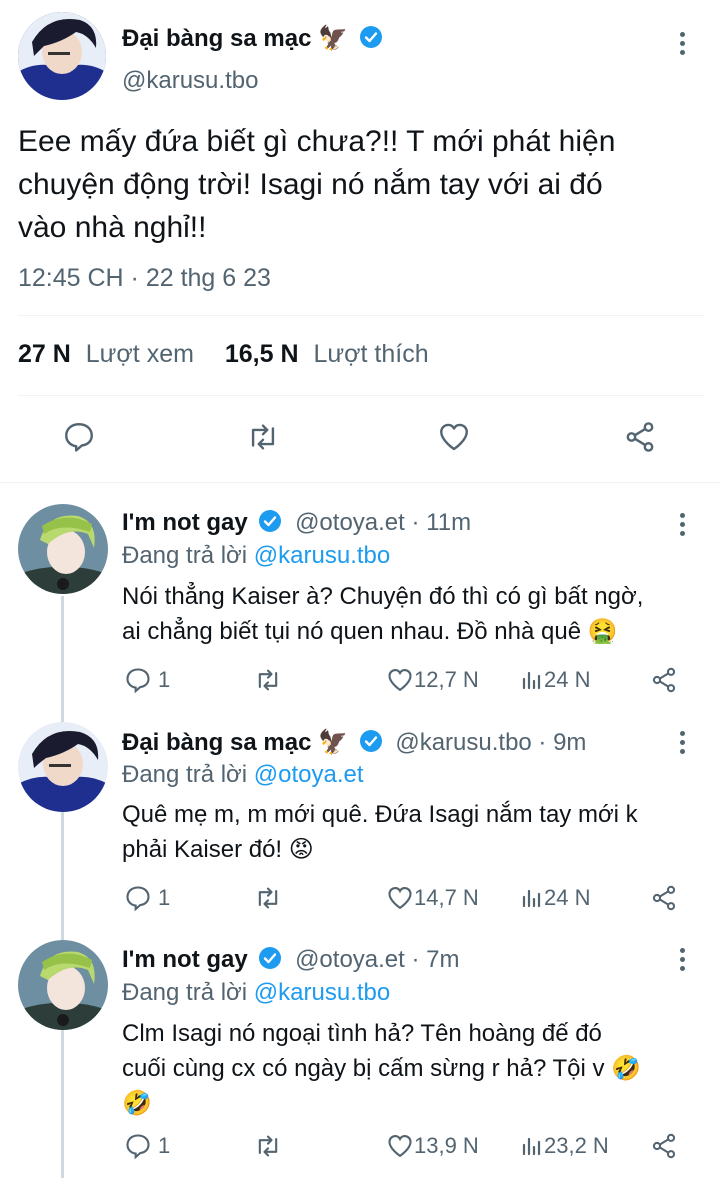 The height and width of the screenshot is (1182, 720). Describe the element at coordinates (291, 960) in the screenshot. I see `reply-author-name: I'm not gay @otoya.et · 7m` at that location.